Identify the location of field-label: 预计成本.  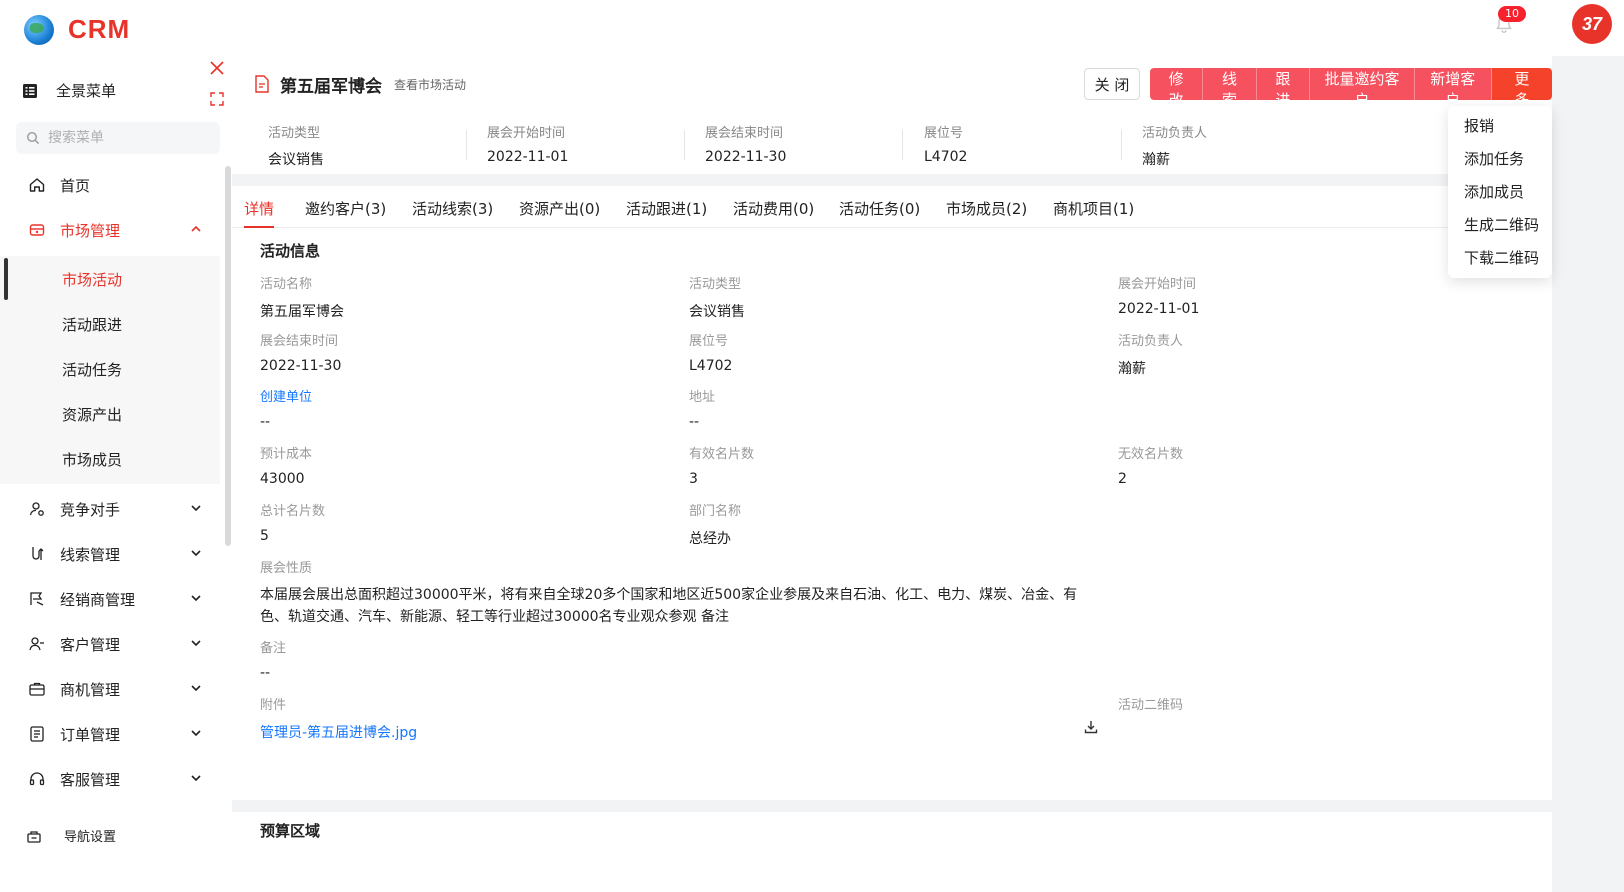
(286, 454).